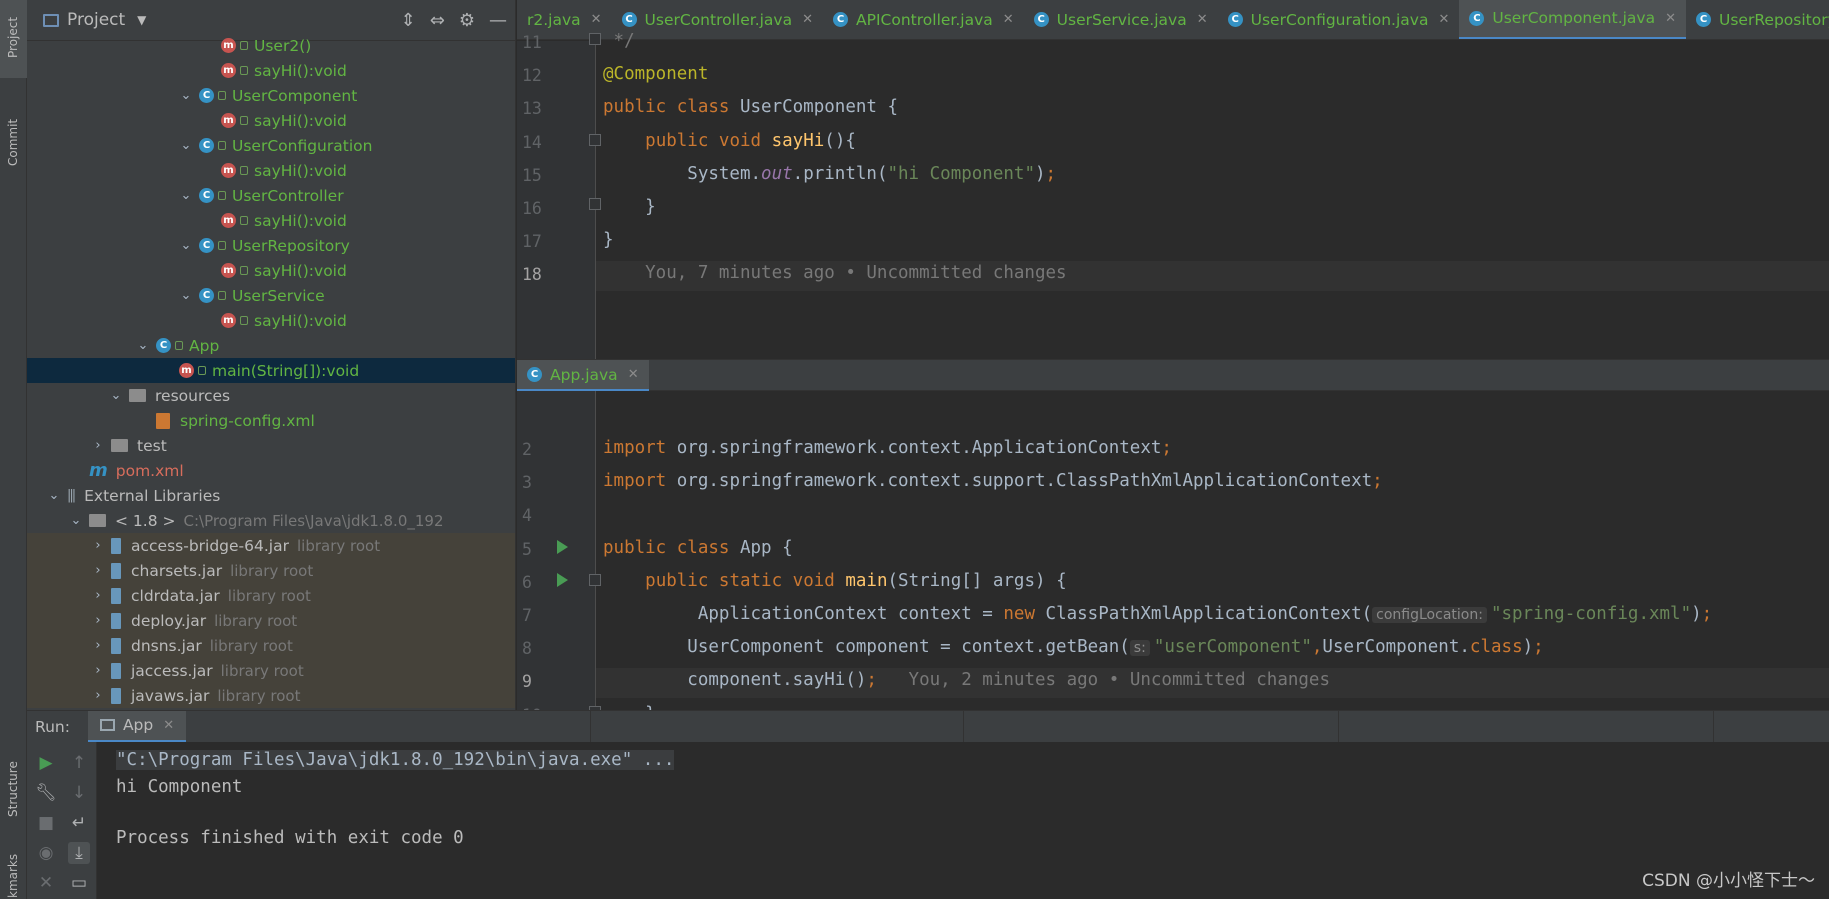 This screenshot has width=1829, height=899. Describe the element at coordinates (13, 39) in the screenshot. I see `project-tool-button: Project` at that location.